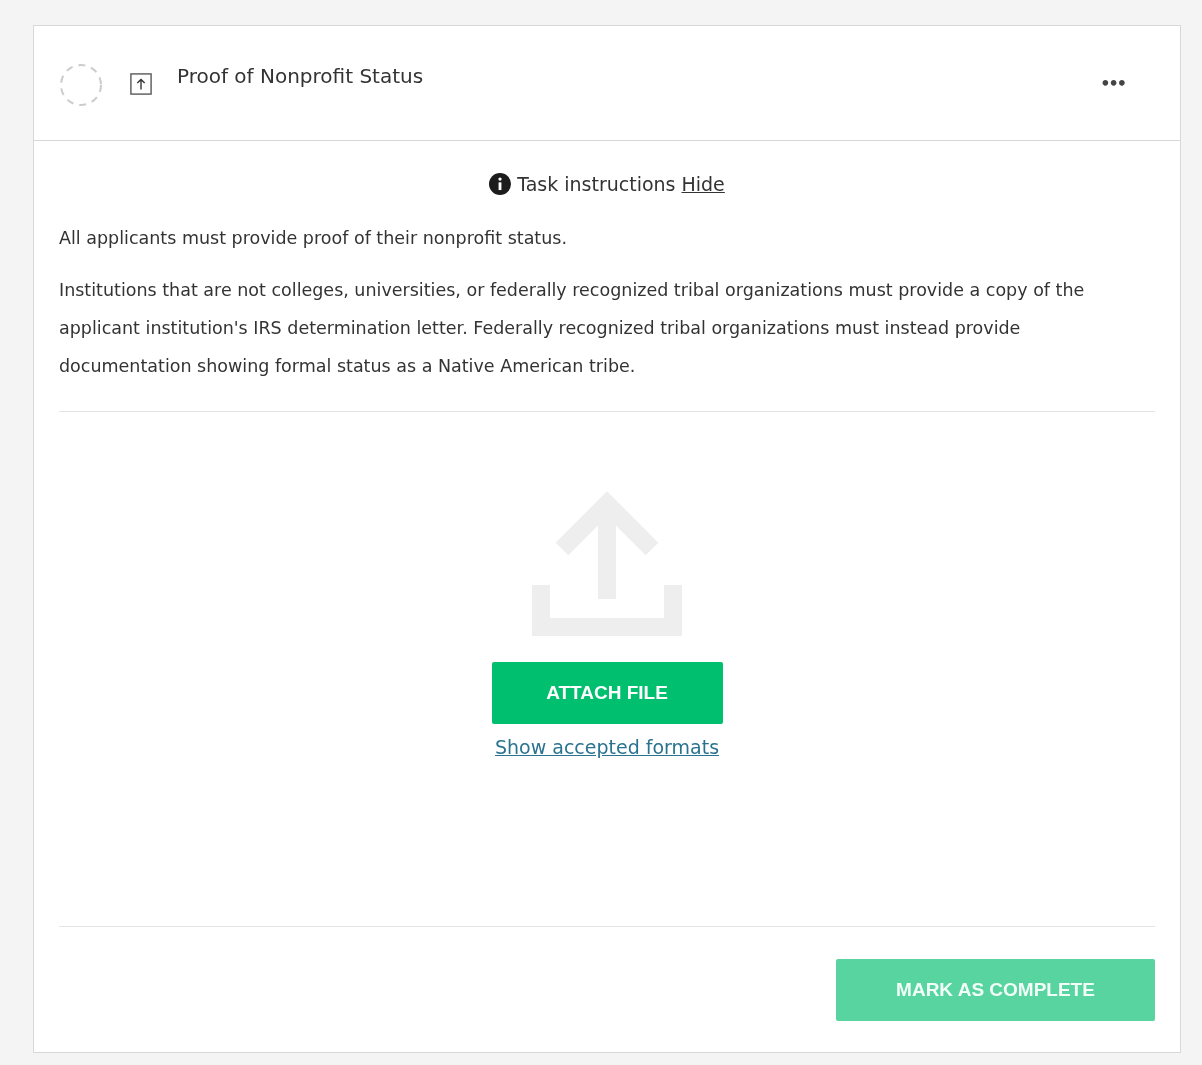  I want to click on show-formats-link: Show accepted formats, so click(607, 747).